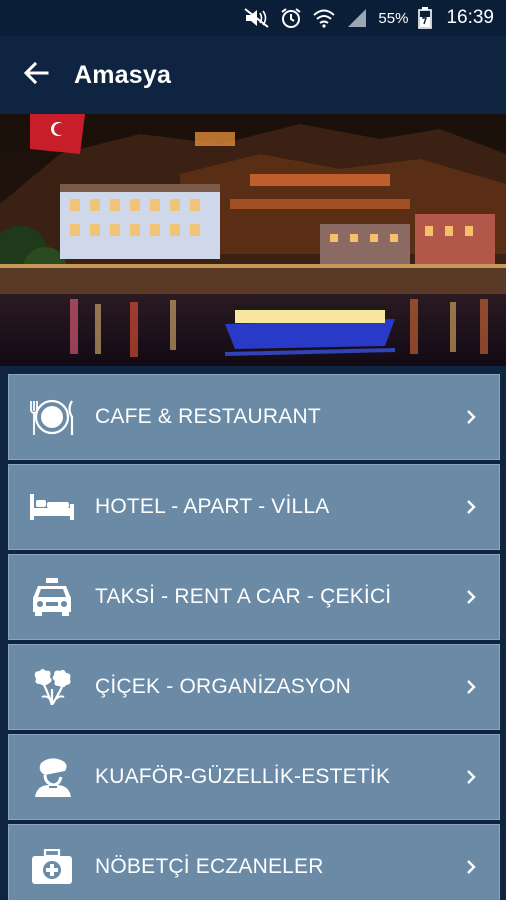 The width and height of the screenshot is (506, 900). What do you see at coordinates (123, 74) in the screenshot?
I see `page-title: Amasya` at bounding box center [123, 74].